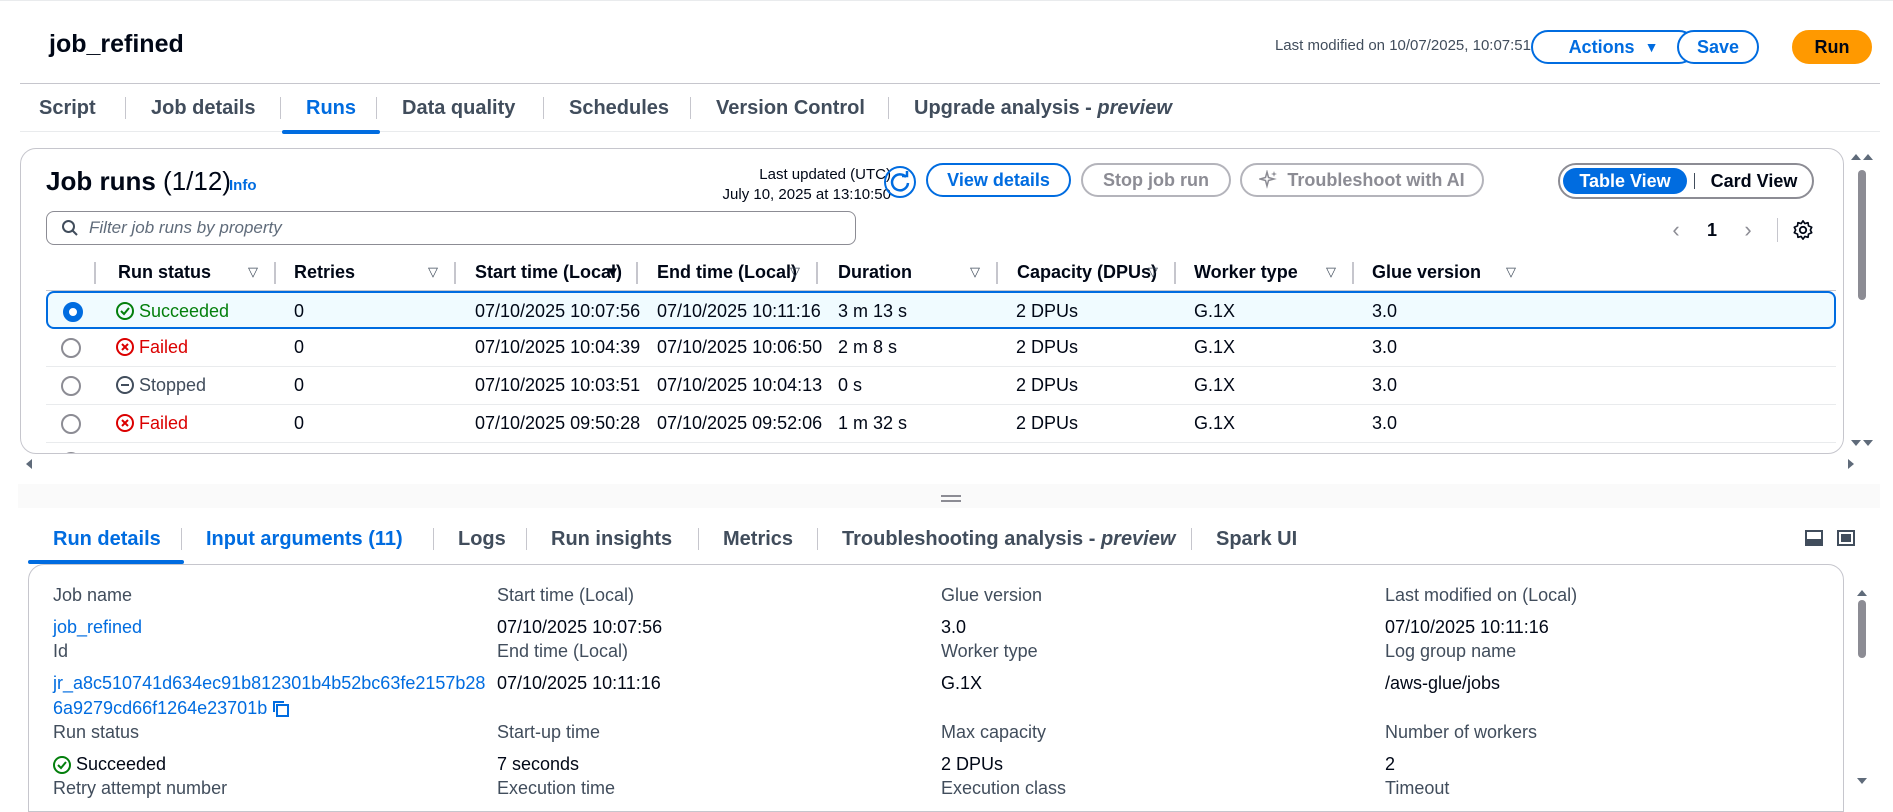  Describe the element at coordinates (161, 385) in the screenshot. I see `run-status-cell: Stopped` at that location.